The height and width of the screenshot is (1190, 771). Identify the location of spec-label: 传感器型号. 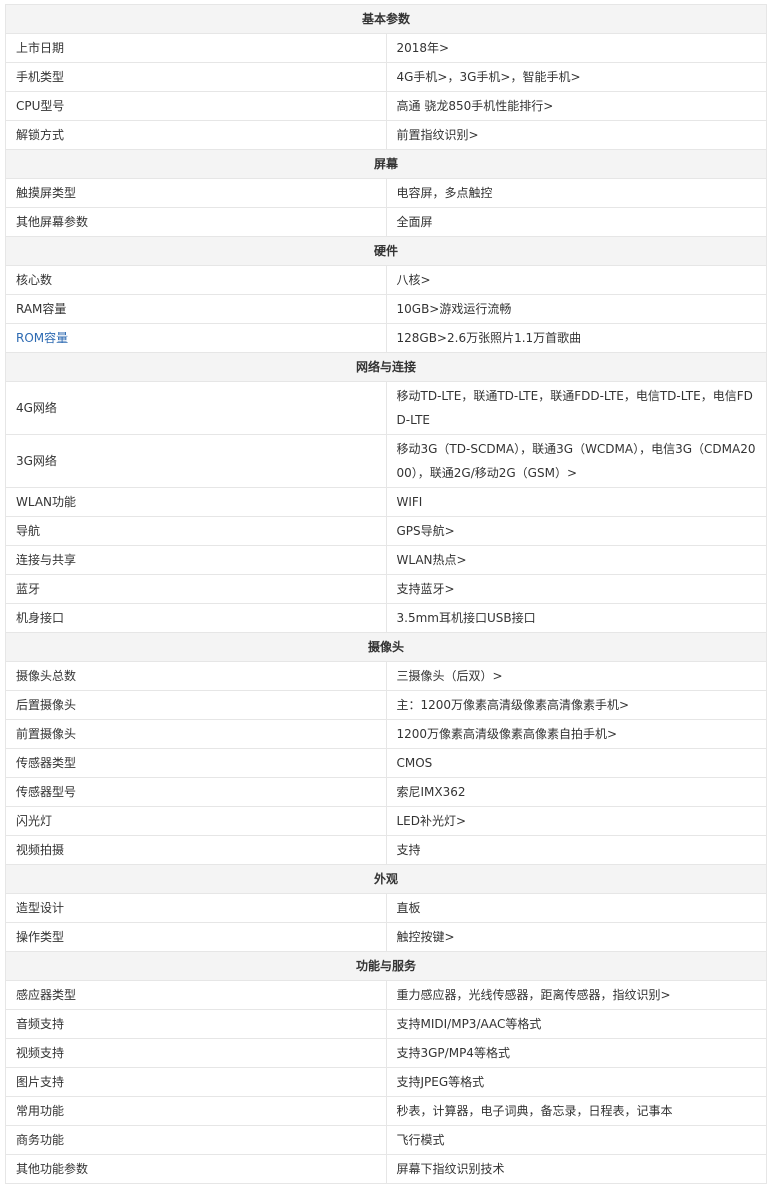
(196, 792).